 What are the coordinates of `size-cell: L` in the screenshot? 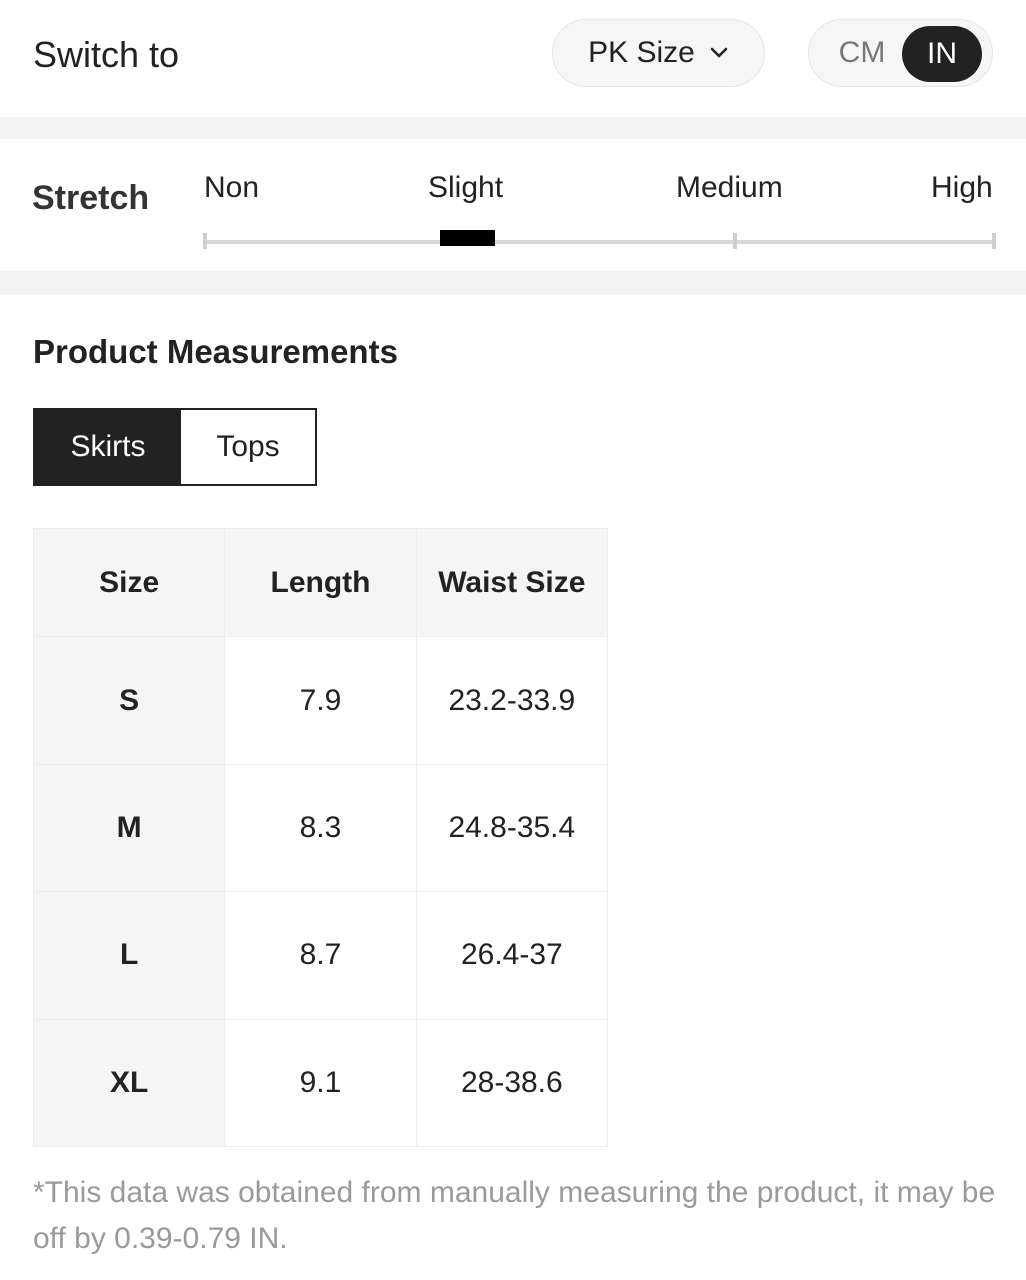 It's located at (129, 955).